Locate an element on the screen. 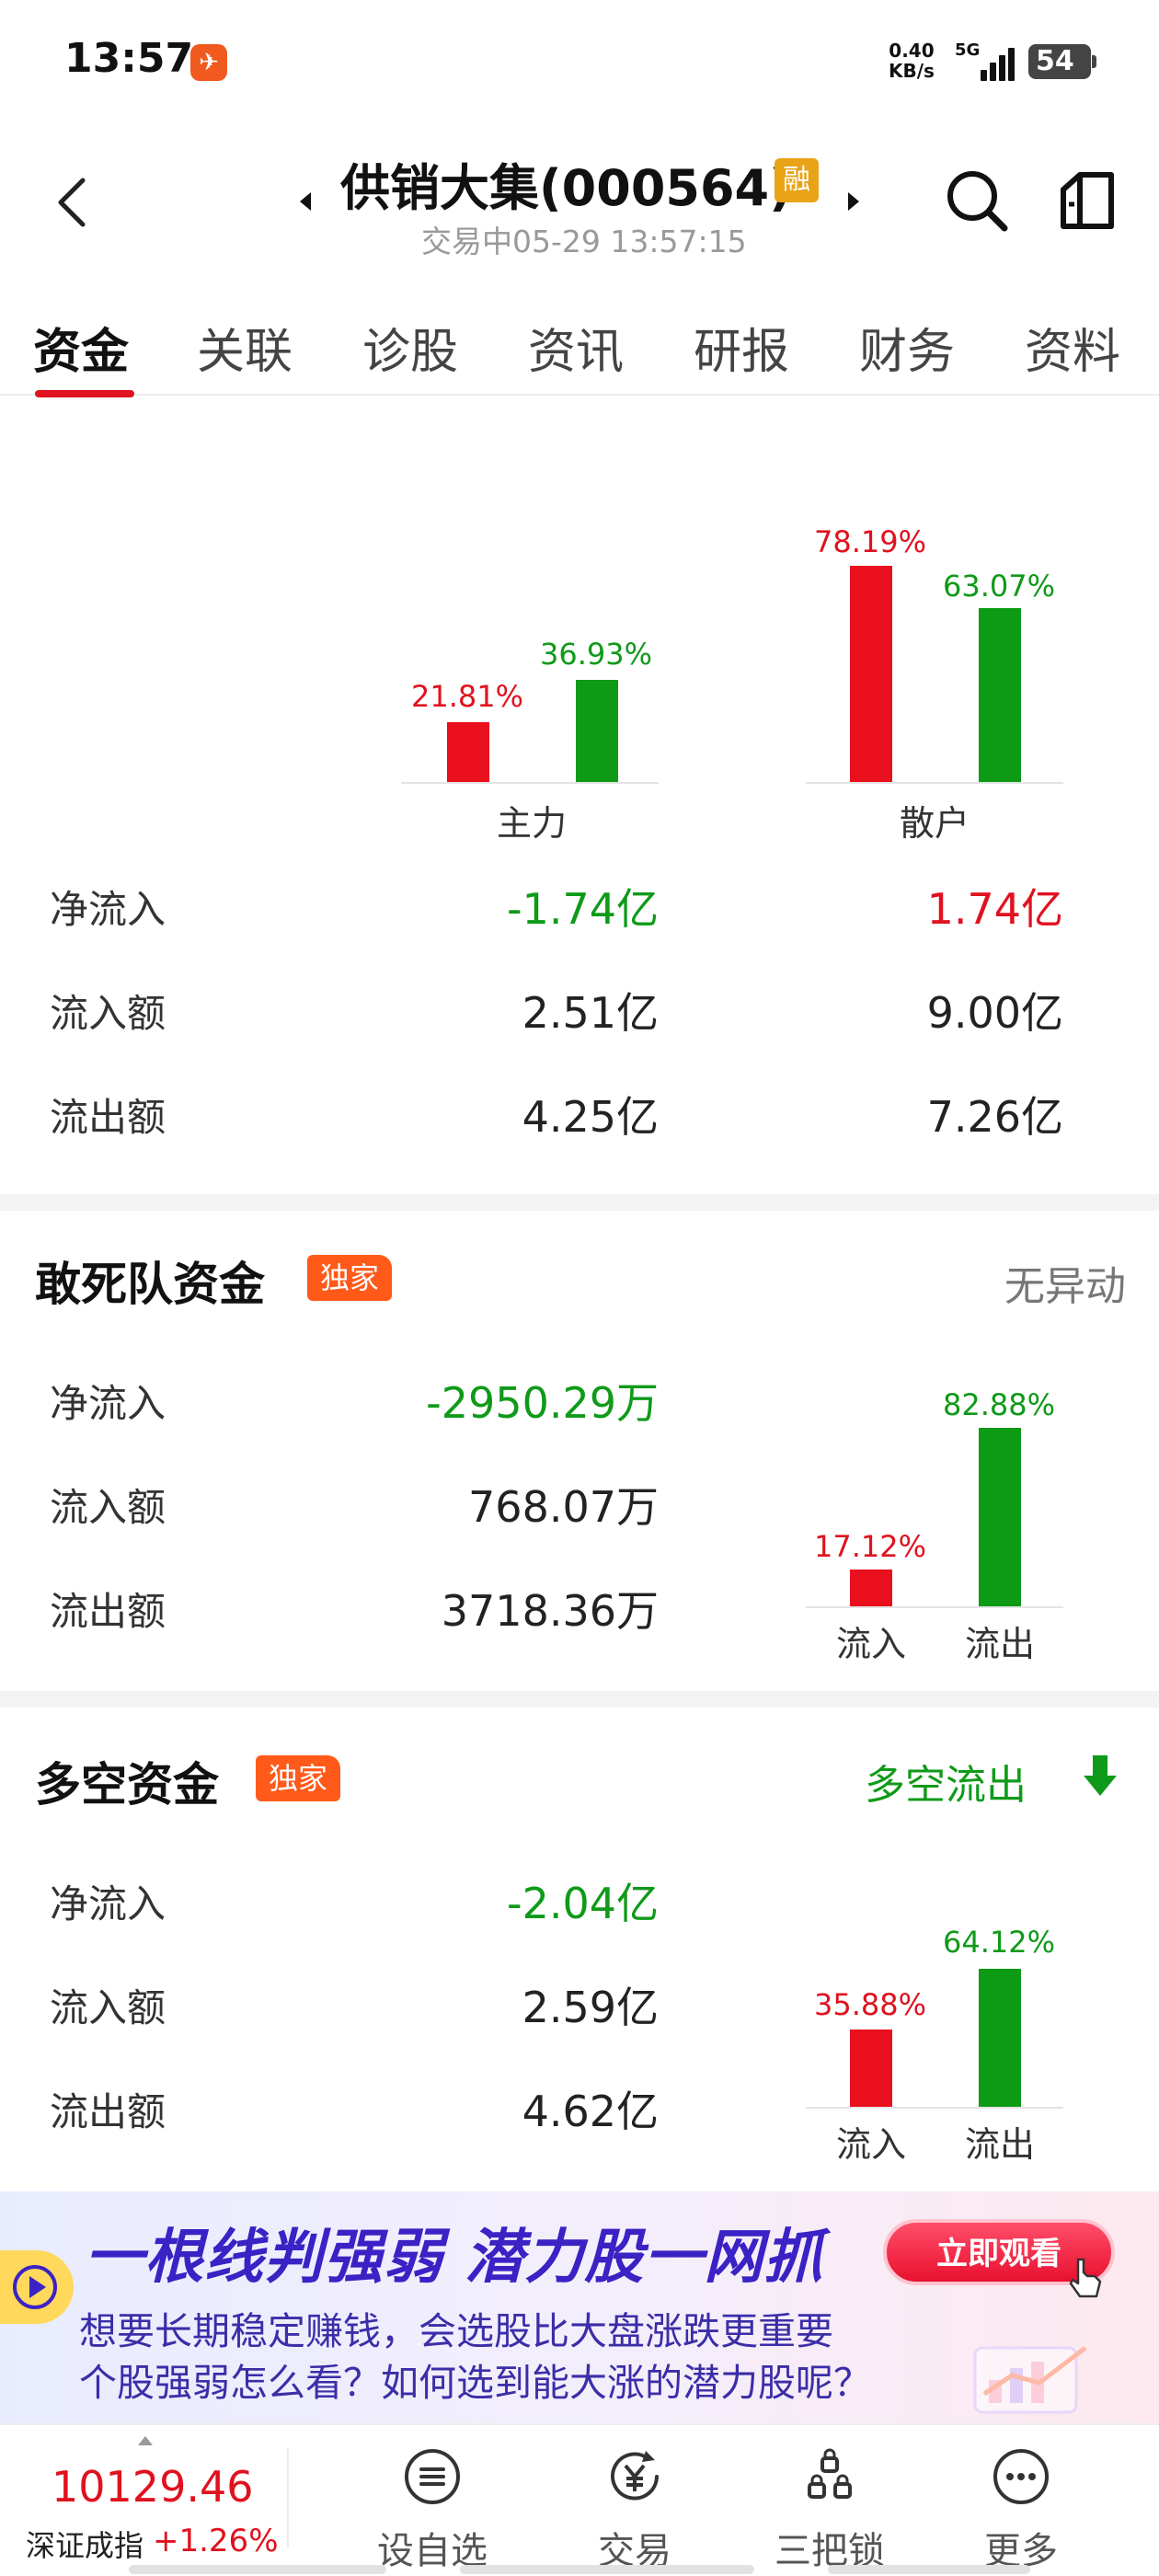  retail-outflow-amount: 7.26亿 is located at coordinates (994, 1117).